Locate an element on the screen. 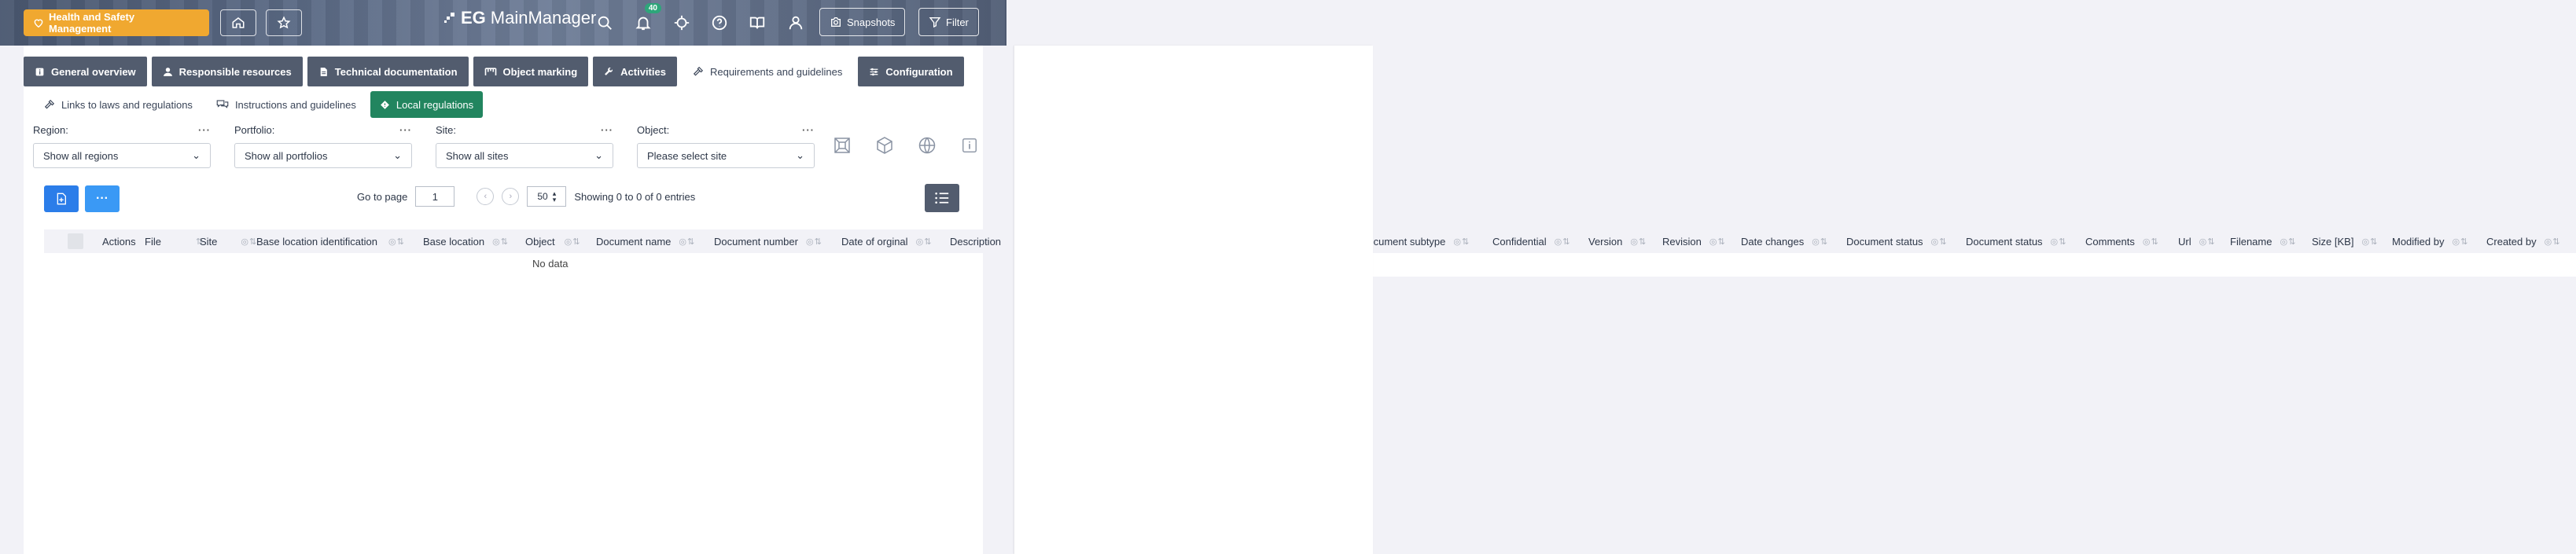 Image resolution: width=2576 pixels, height=554 pixels. search-button is located at coordinates (604, 23).